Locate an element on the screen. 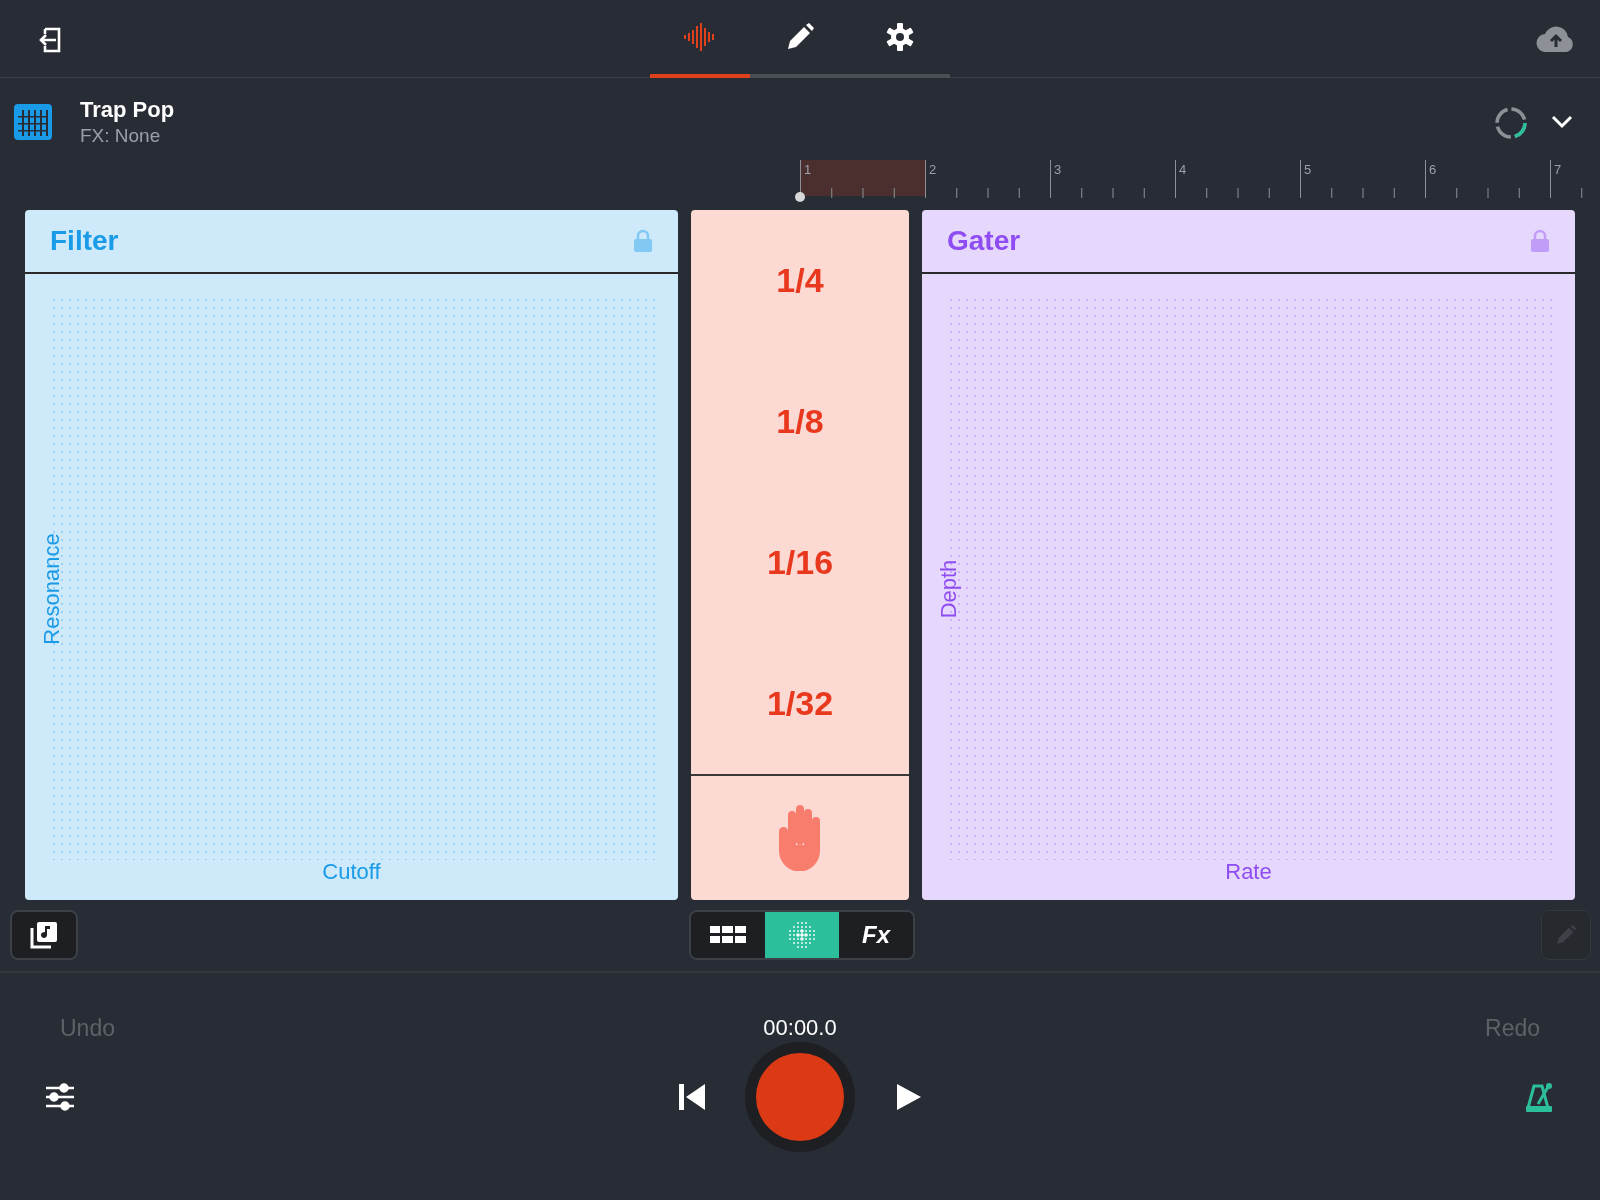 This screenshot has height=1200, width=1600. bar-number: 2 is located at coordinates (933, 170).